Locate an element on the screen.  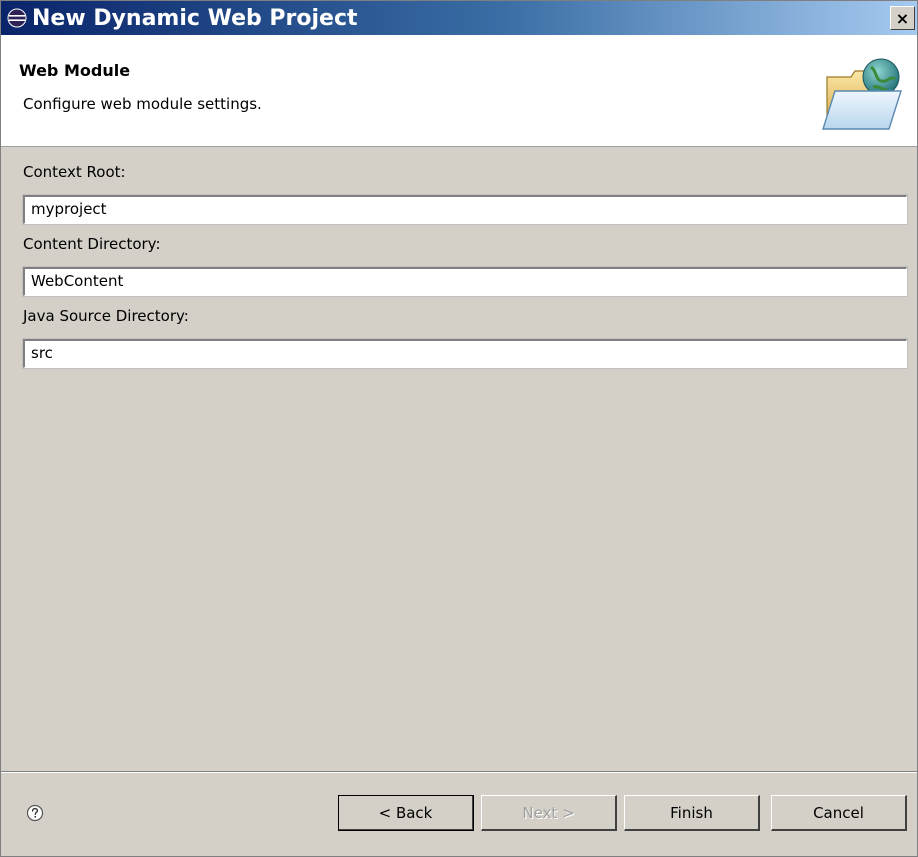
title-bar: New Dynamic Web Project × is located at coordinates (459, 18).